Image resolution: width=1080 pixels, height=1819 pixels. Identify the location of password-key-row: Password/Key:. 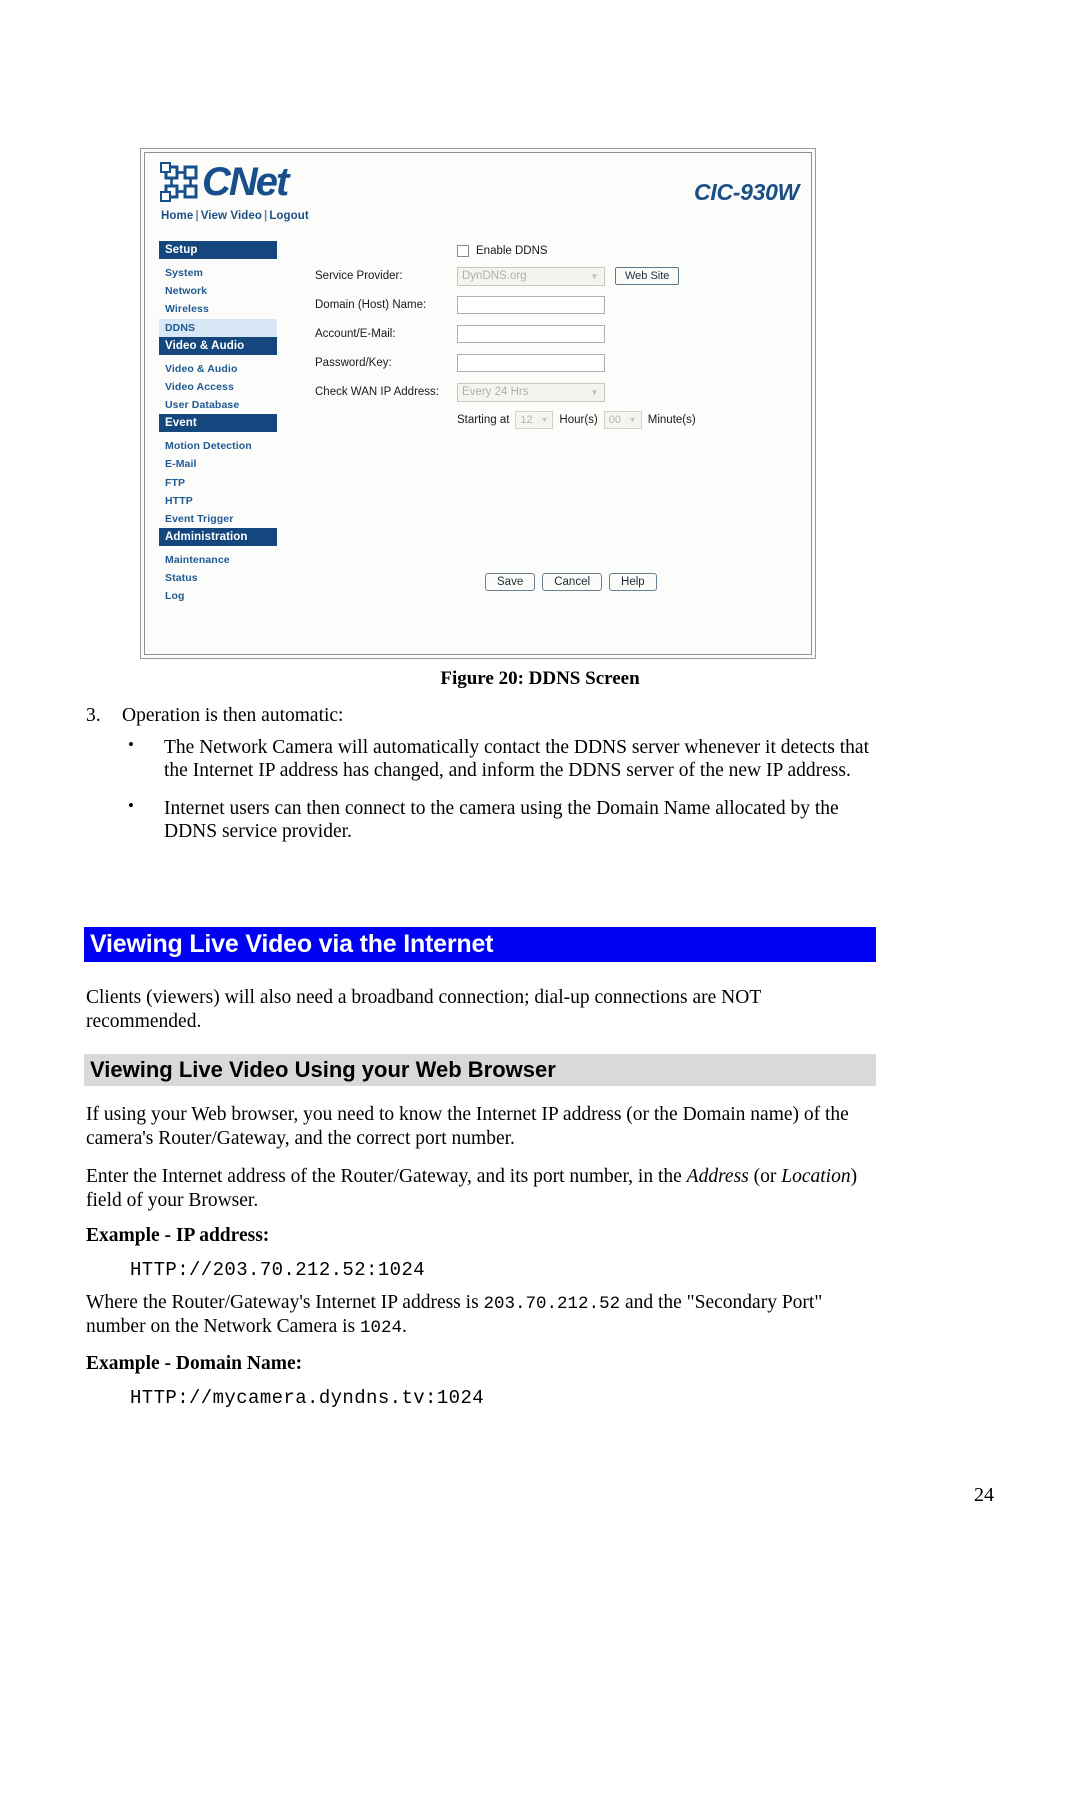
(559, 363).